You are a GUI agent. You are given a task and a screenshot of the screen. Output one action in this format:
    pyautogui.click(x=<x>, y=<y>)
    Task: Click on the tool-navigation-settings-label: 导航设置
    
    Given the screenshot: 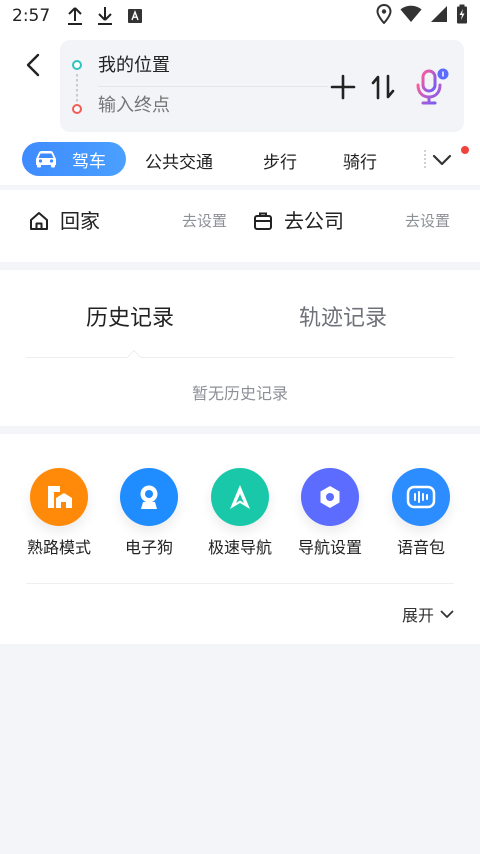 What is the action you would take?
    pyautogui.click(x=329, y=547)
    